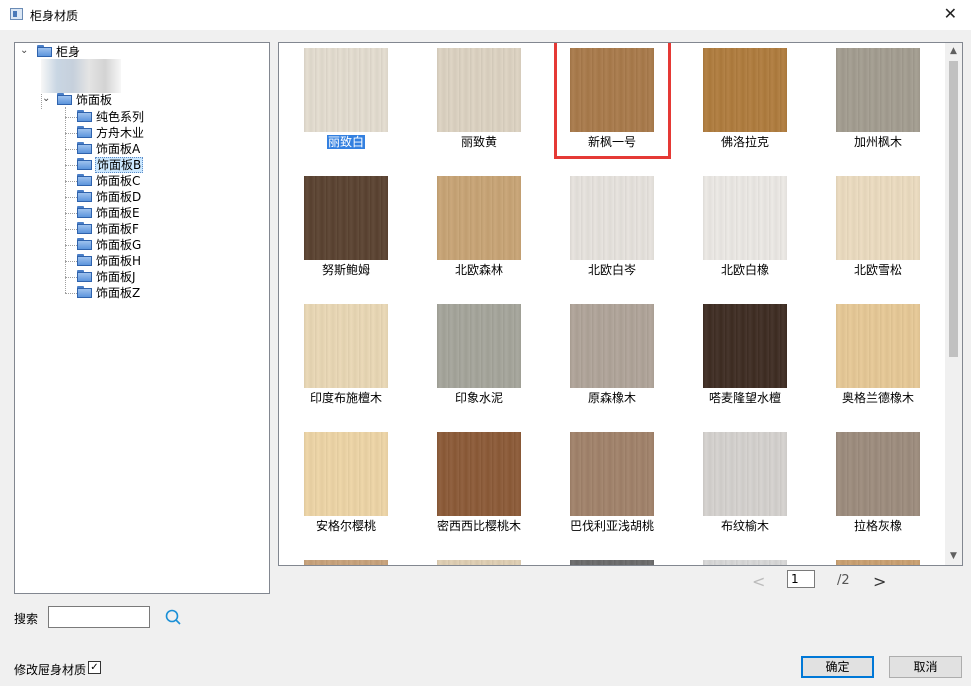 This screenshot has width=971, height=686. Describe the element at coordinates (745, 100) in the screenshot. I see `material-tile: 佛洛拉克` at that location.